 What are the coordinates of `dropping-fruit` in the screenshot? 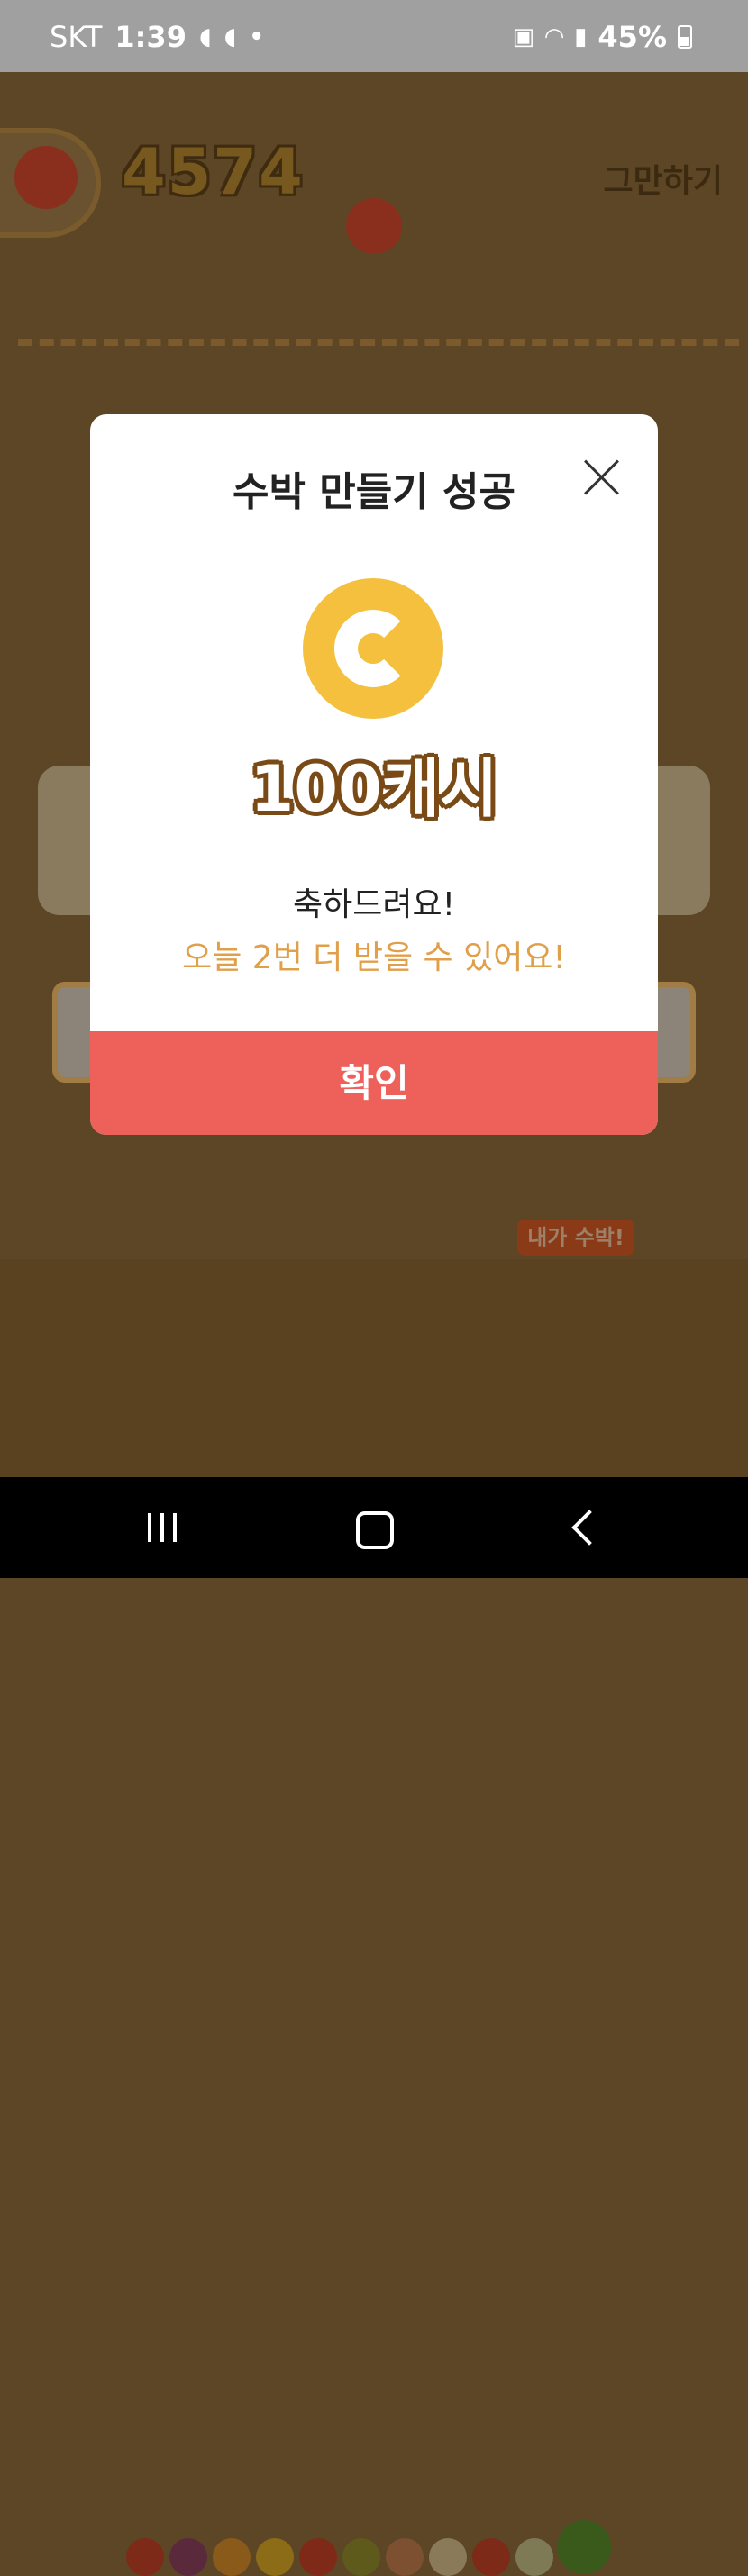 It's located at (374, 226).